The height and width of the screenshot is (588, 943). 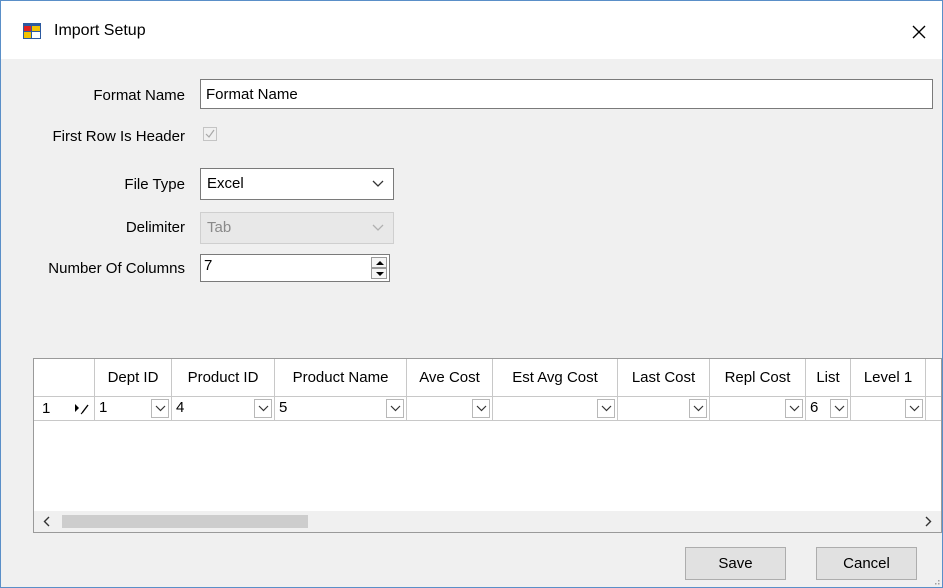 What do you see at coordinates (471, 30) in the screenshot?
I see `title-bar: Import Setup` at bounding box center [471, 30].